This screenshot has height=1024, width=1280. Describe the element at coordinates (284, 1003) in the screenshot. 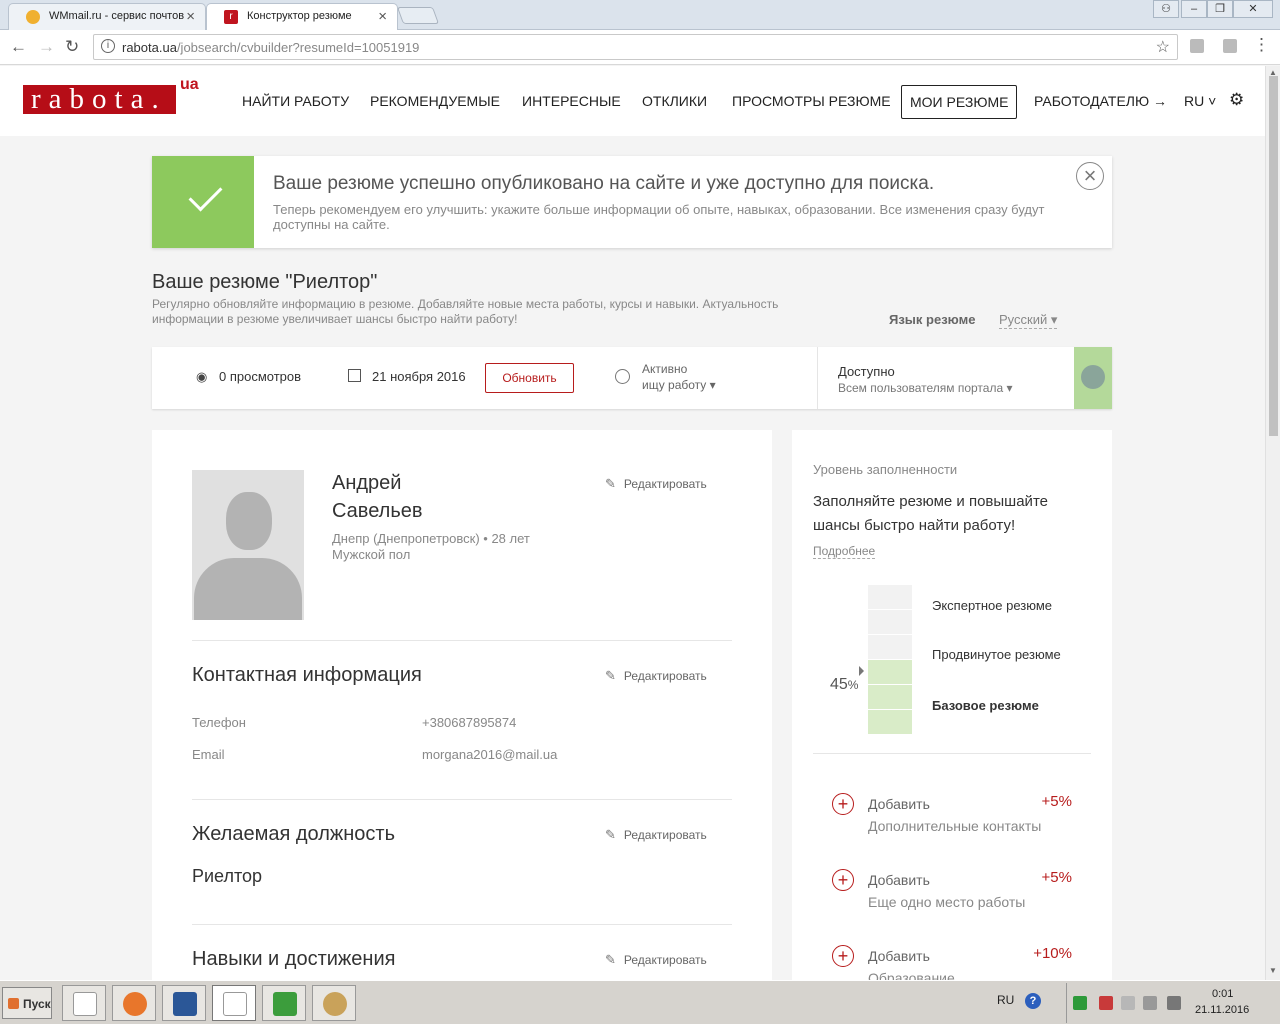

I see `taskbar-vpn-button` at that location.